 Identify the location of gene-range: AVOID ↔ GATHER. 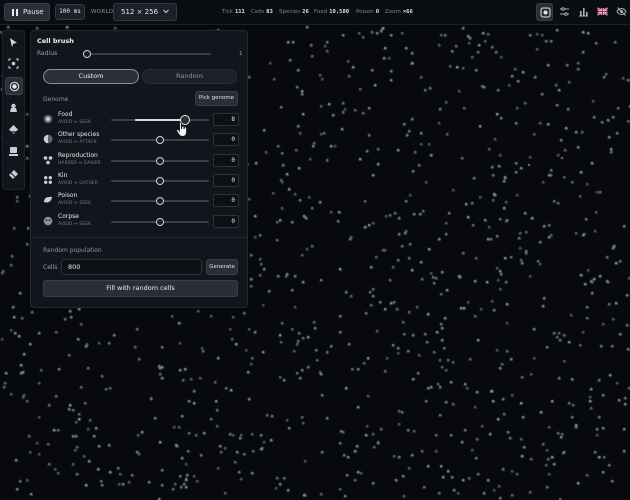
(78, 183).